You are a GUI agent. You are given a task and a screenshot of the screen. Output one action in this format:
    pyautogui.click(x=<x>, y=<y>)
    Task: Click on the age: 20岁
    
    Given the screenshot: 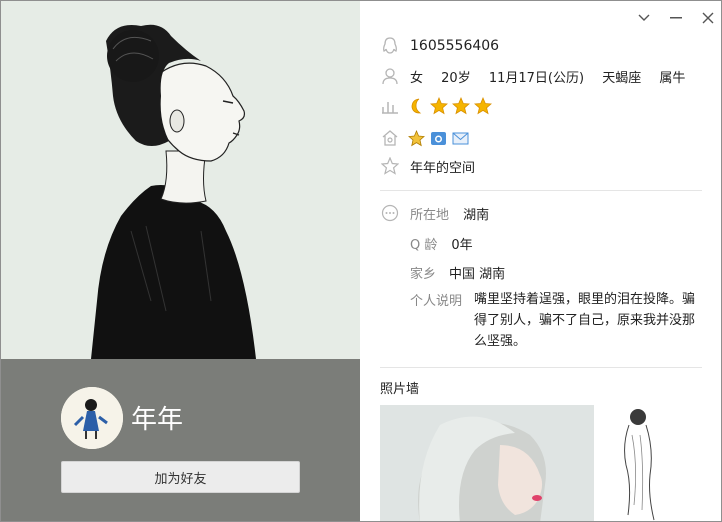 What is the action you would take?
    pyautogui.click(x=456, y=78)
    